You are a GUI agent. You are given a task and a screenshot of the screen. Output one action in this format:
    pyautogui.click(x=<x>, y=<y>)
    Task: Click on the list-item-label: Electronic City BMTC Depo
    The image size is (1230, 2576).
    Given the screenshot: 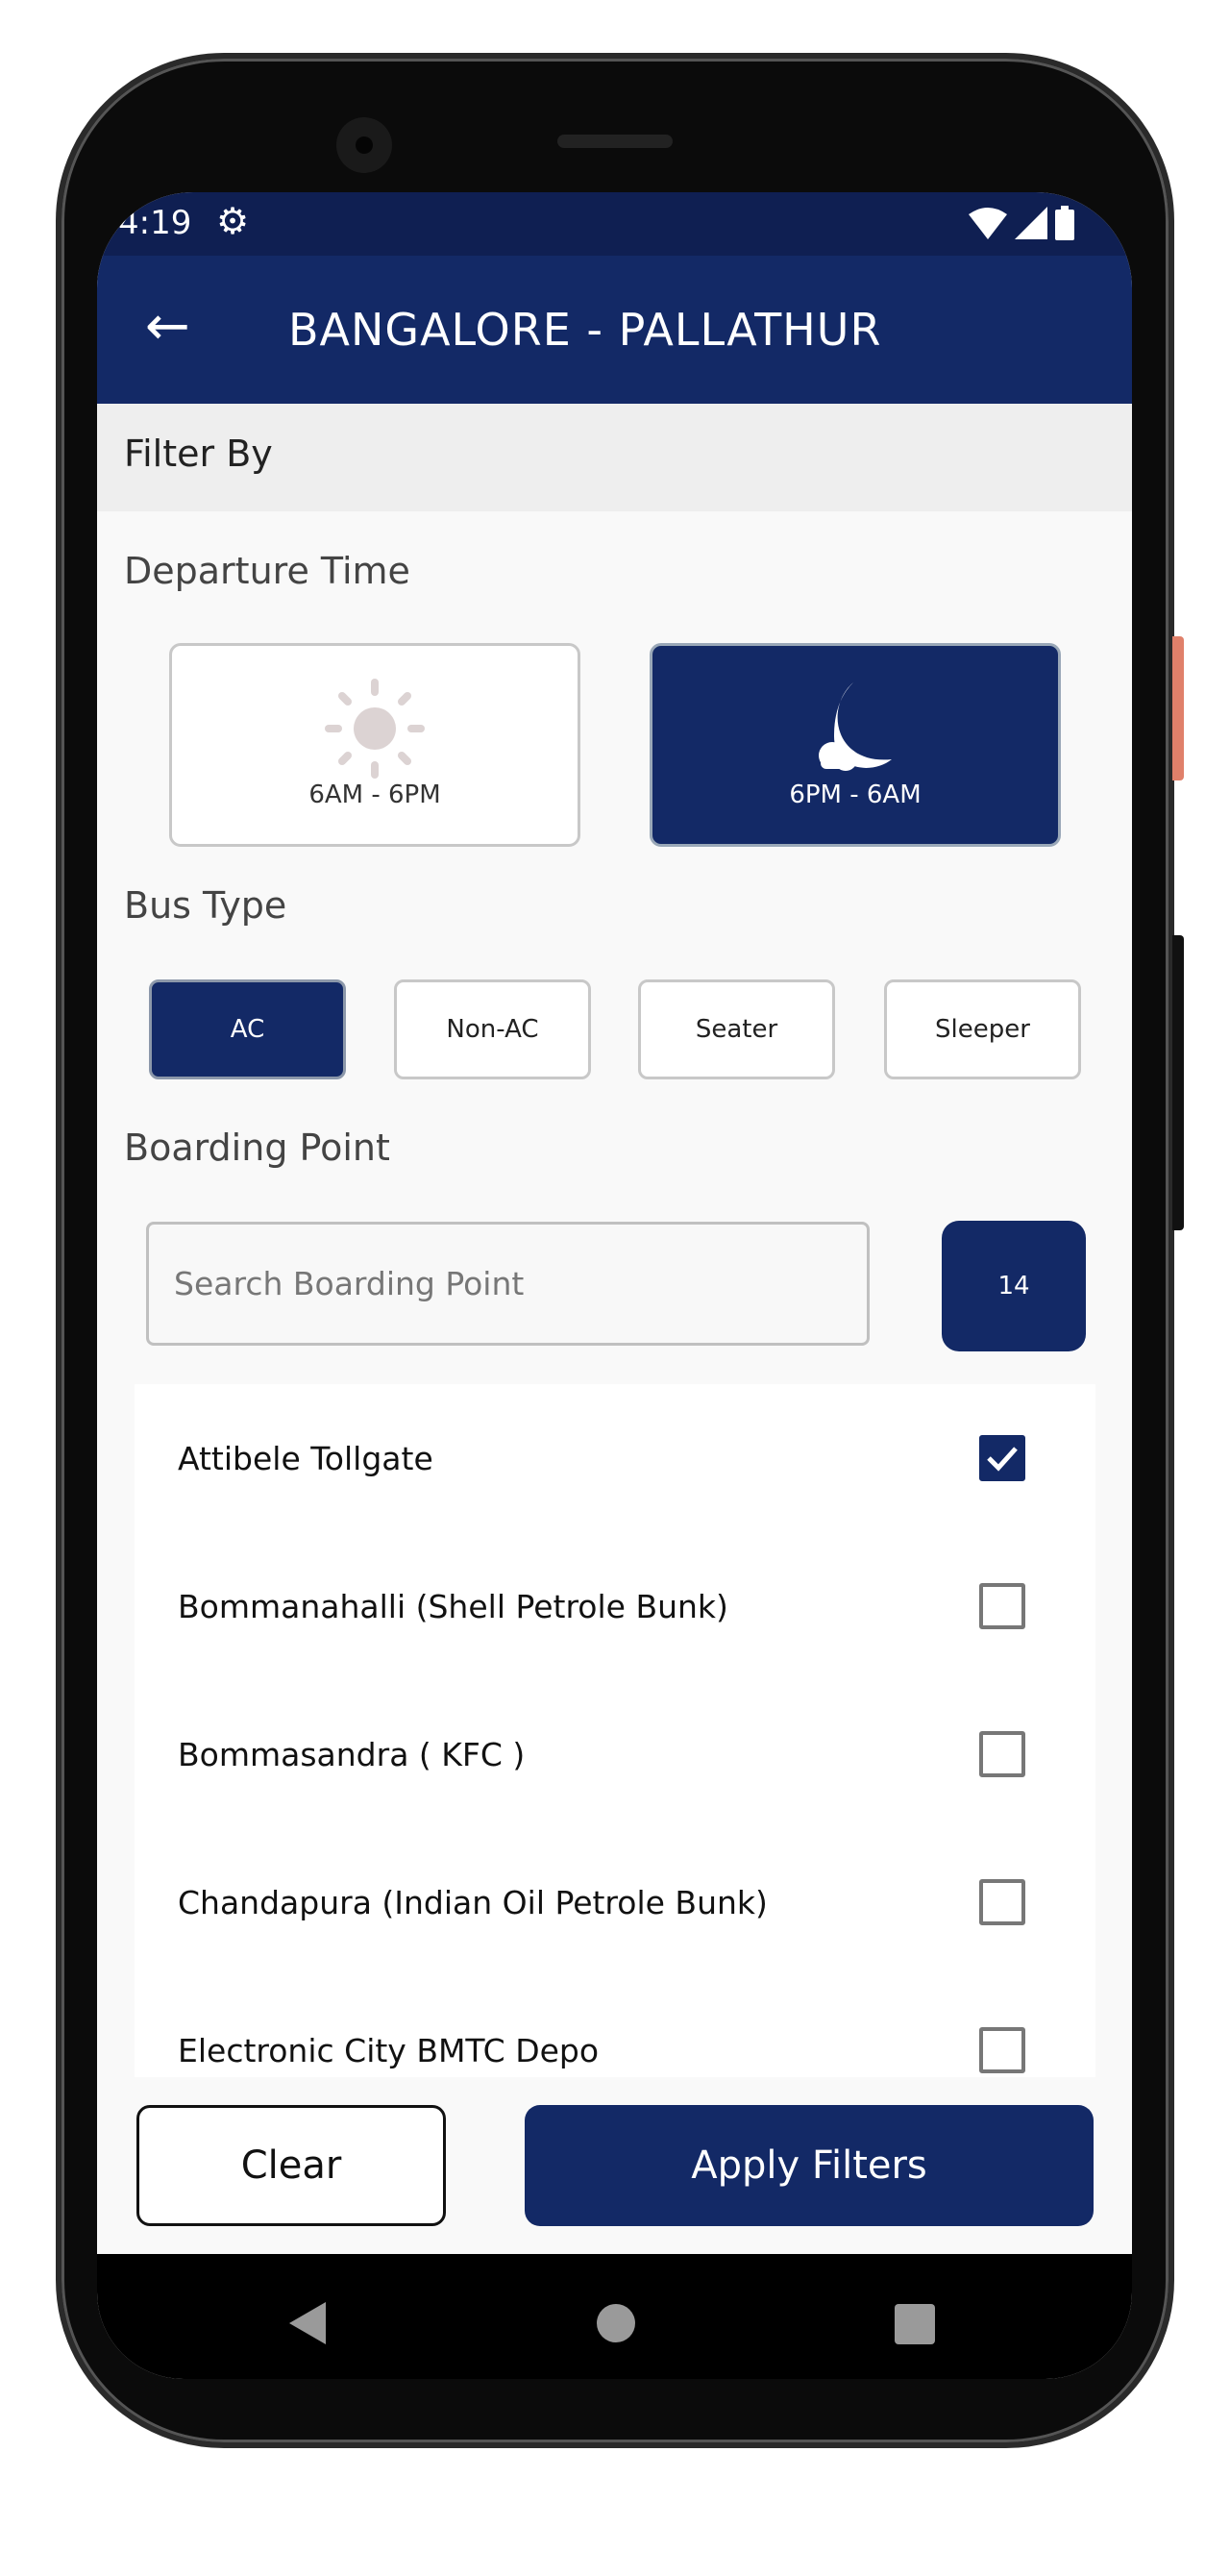 What is the action you would take?
    pyautogui.click(x=389, y=2050)
    